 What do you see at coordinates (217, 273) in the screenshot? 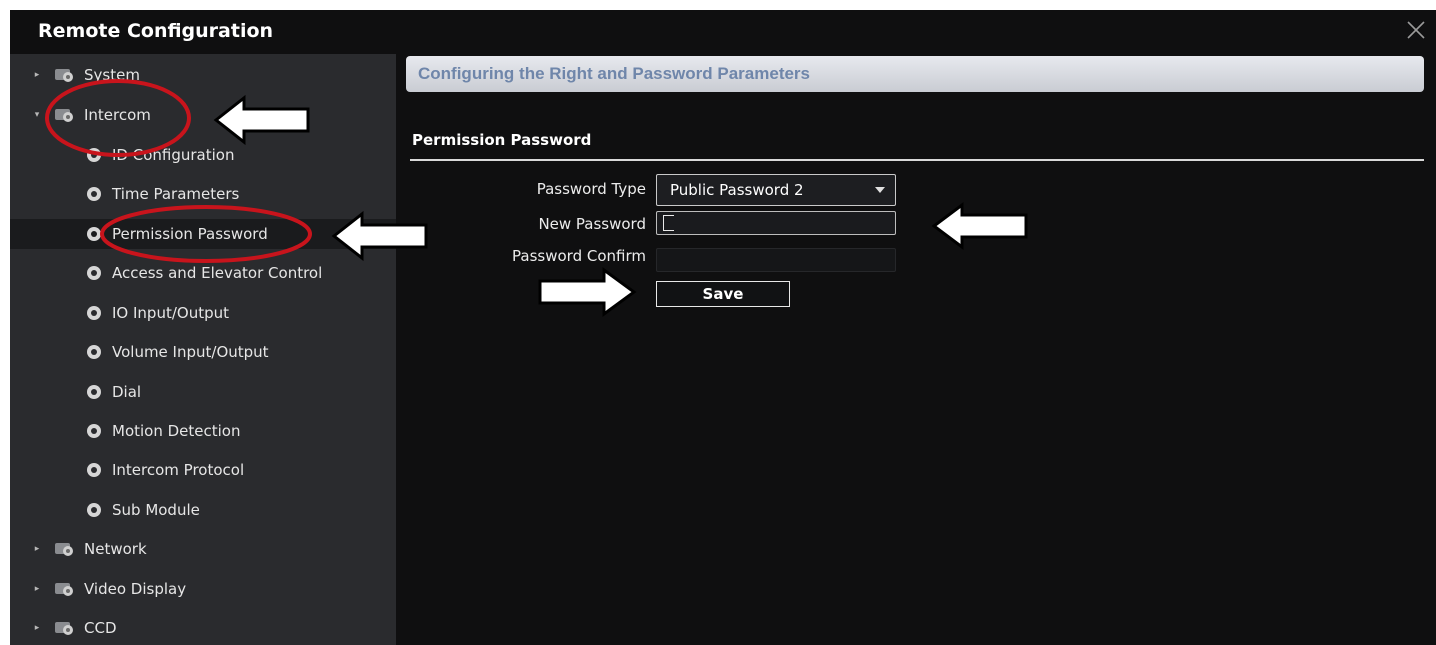
I see `tree-item-label: Access and Elevator Control` at bounding box center [217, 273].